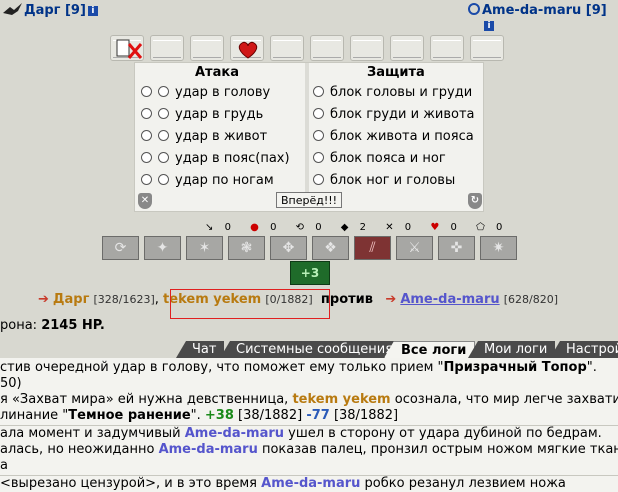  I want to click on player-hp: [328/1623], so click(124, 299).